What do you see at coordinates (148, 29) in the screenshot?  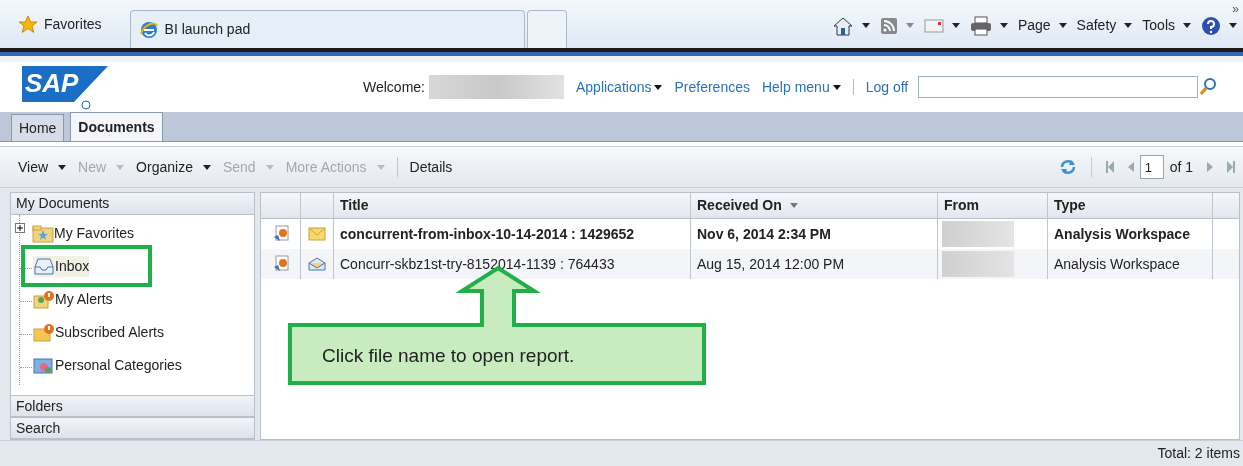 I see `browser-logo-icon` at bounding box center [148, 29].